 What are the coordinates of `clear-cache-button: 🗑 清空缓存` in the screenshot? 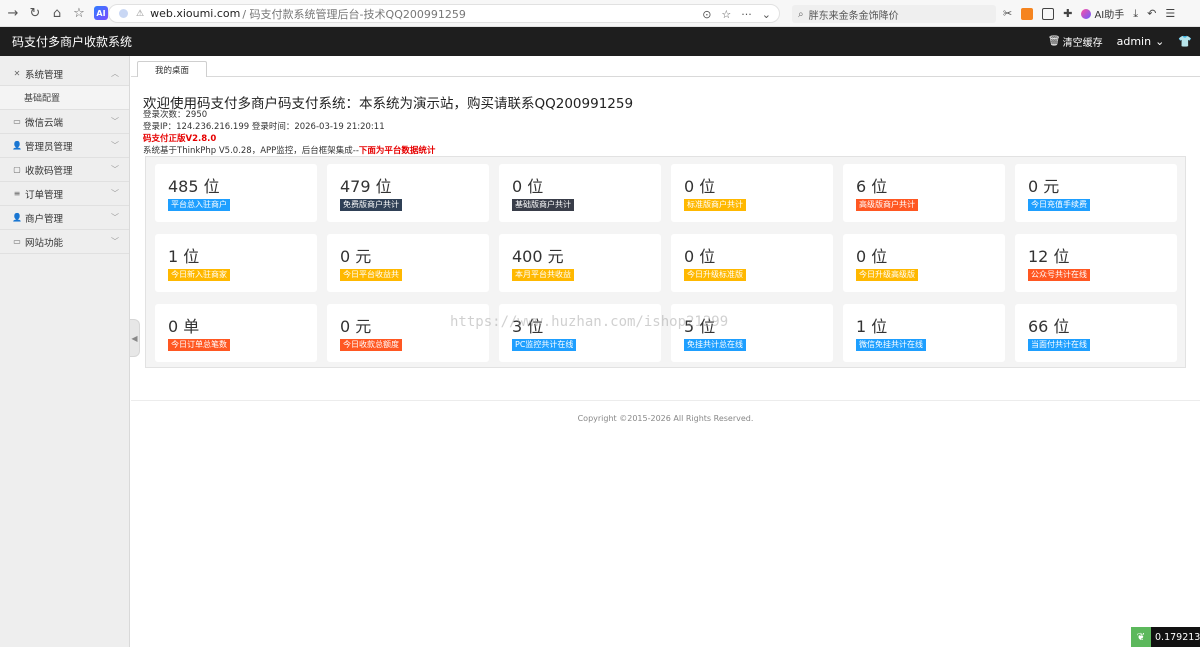 It's located at (1075, 41).